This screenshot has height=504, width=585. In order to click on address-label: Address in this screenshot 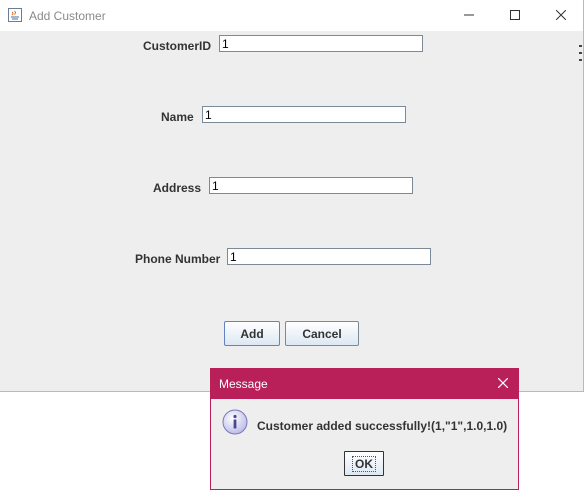, I will do `click(177, 188)`.